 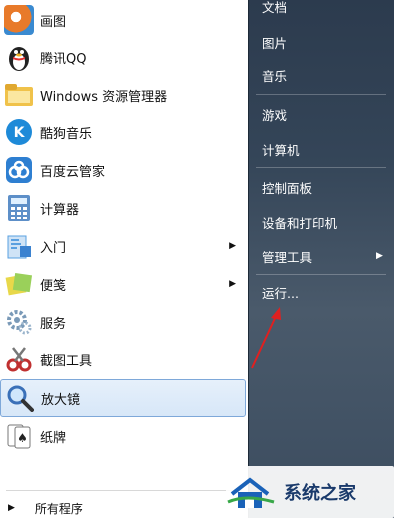 What do you see at coordinates (123, 284) in the screenshot?
I see `program-sticky-notes: 便笺 ▶` at bounding box center [123, 284].